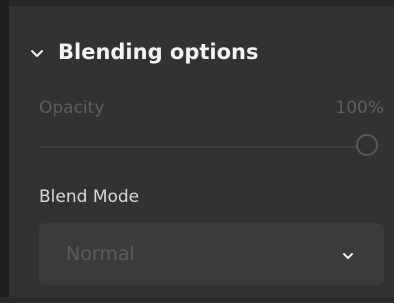 Image resolution: width=394 pixels, height=303 pixels. I want to click on opacity-slider-handle, so click(367, 145).